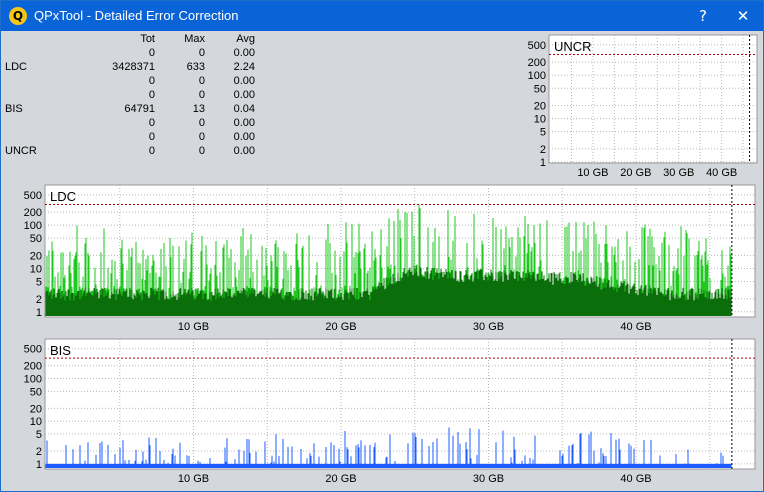 This screenshot has height=492, width=764. Describe the element at coordinates (60, 350) in the screenshot. I see `chart-title: BIS` at that location.